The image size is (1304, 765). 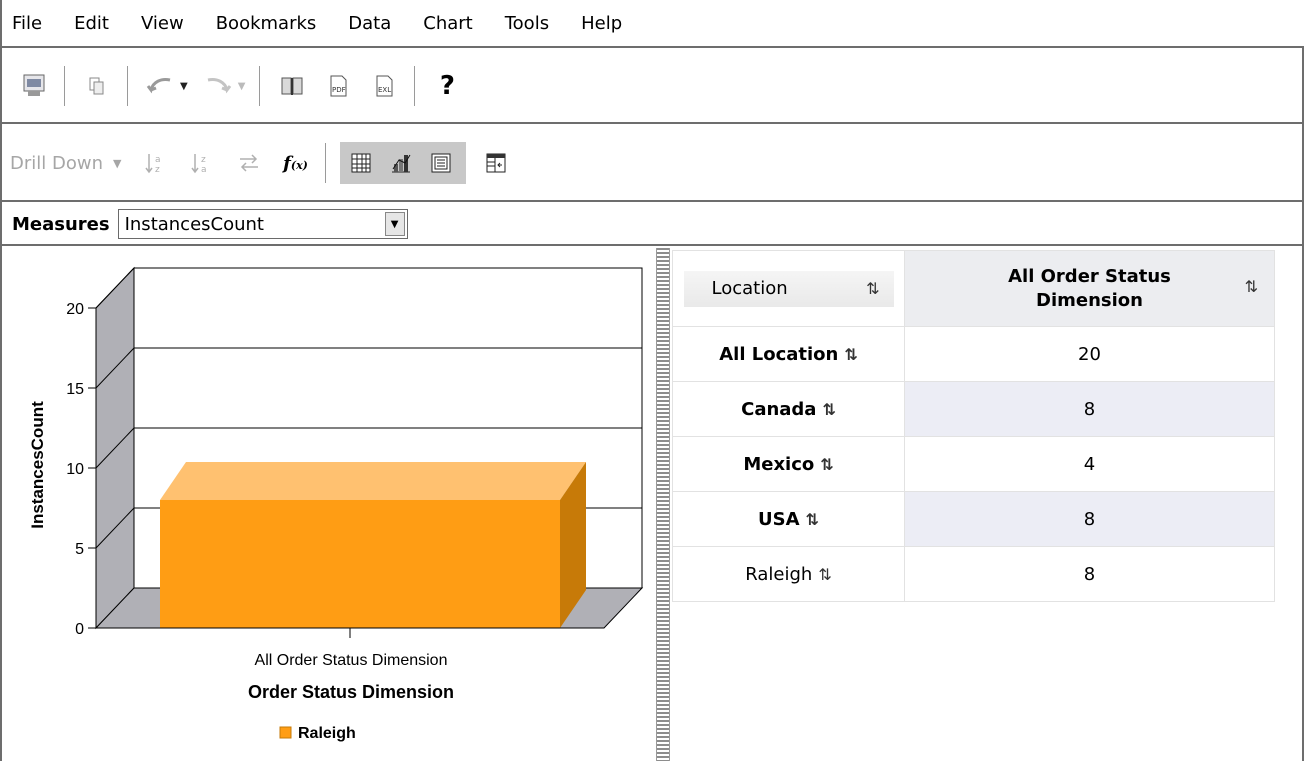 What do you see at coordinates (496, 163) in the screenshot?
I see `field-list-icon` at bounding box center [496, 163].